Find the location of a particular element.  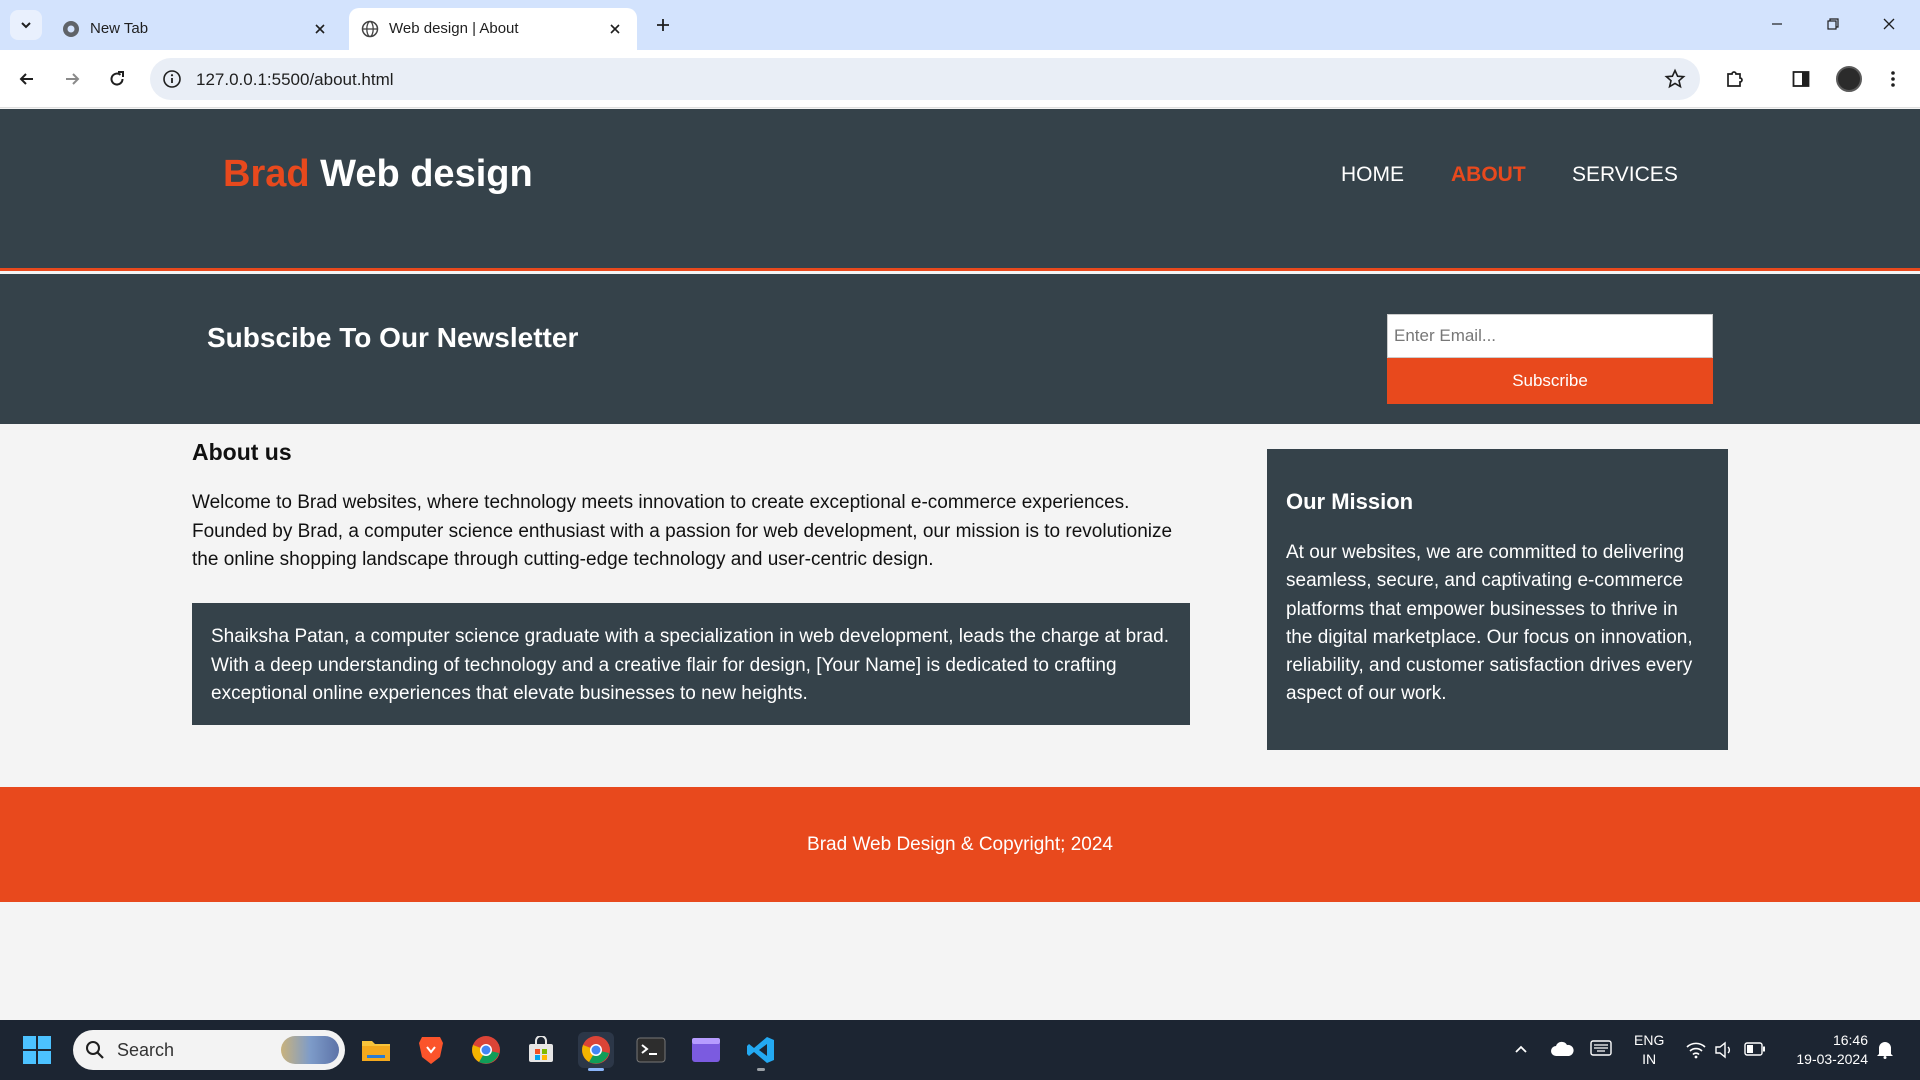

chrome-profile-app is located at coordinates (596, 1051).